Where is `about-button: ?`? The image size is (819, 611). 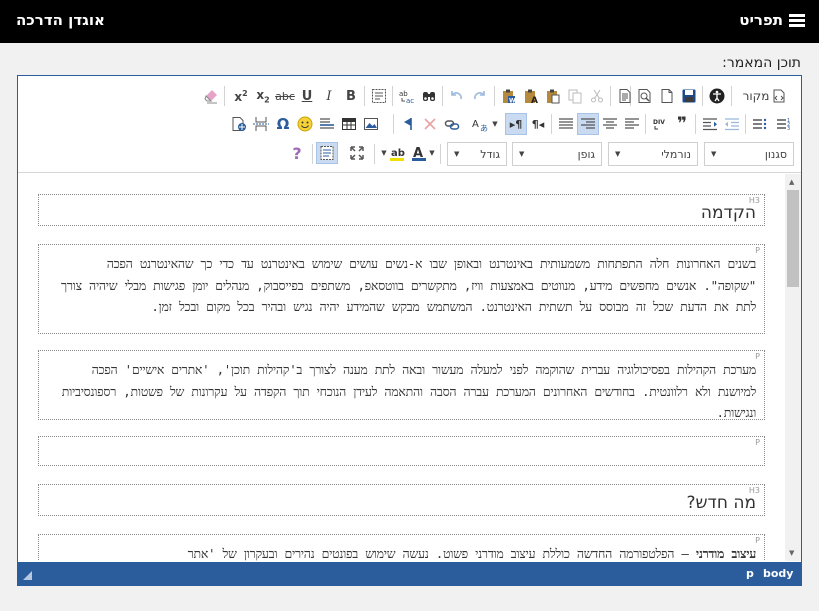
about-button: ? is located at coordinates (297, 153).